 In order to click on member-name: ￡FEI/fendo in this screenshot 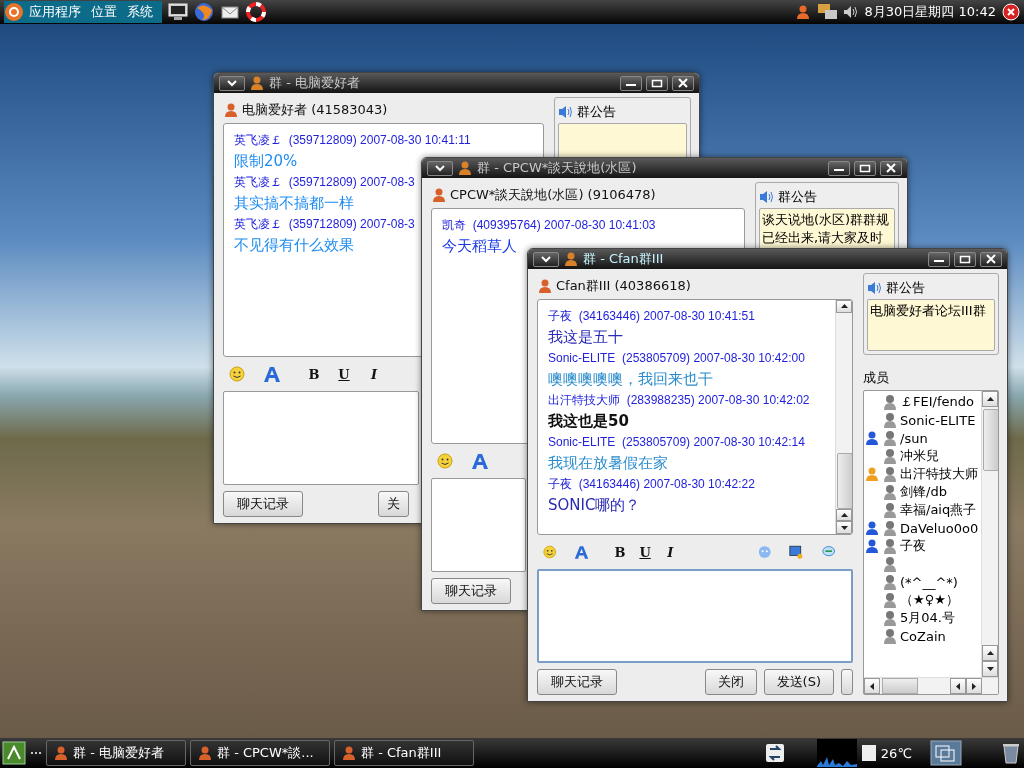, I will do `click(937, 402)`.